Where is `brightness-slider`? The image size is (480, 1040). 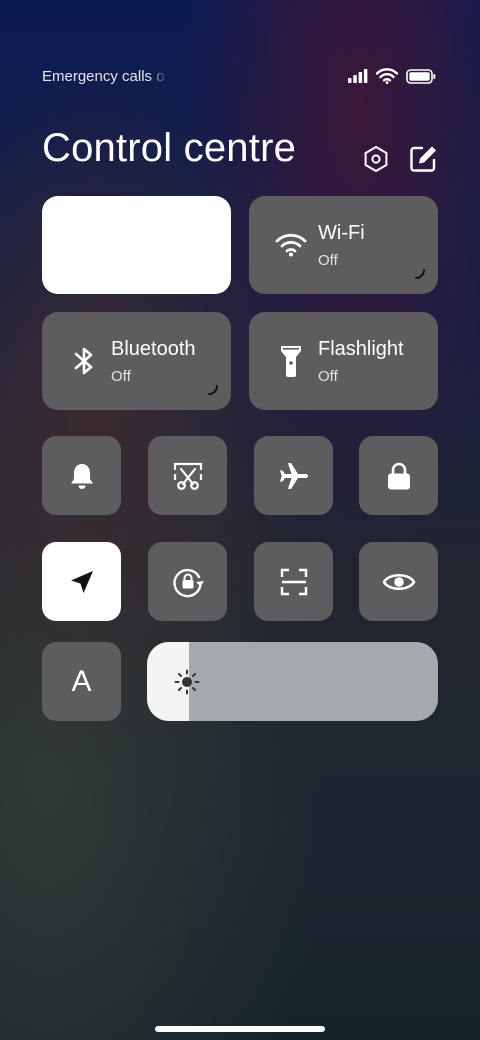 brightness-slider is located at coordinates (292, 681).